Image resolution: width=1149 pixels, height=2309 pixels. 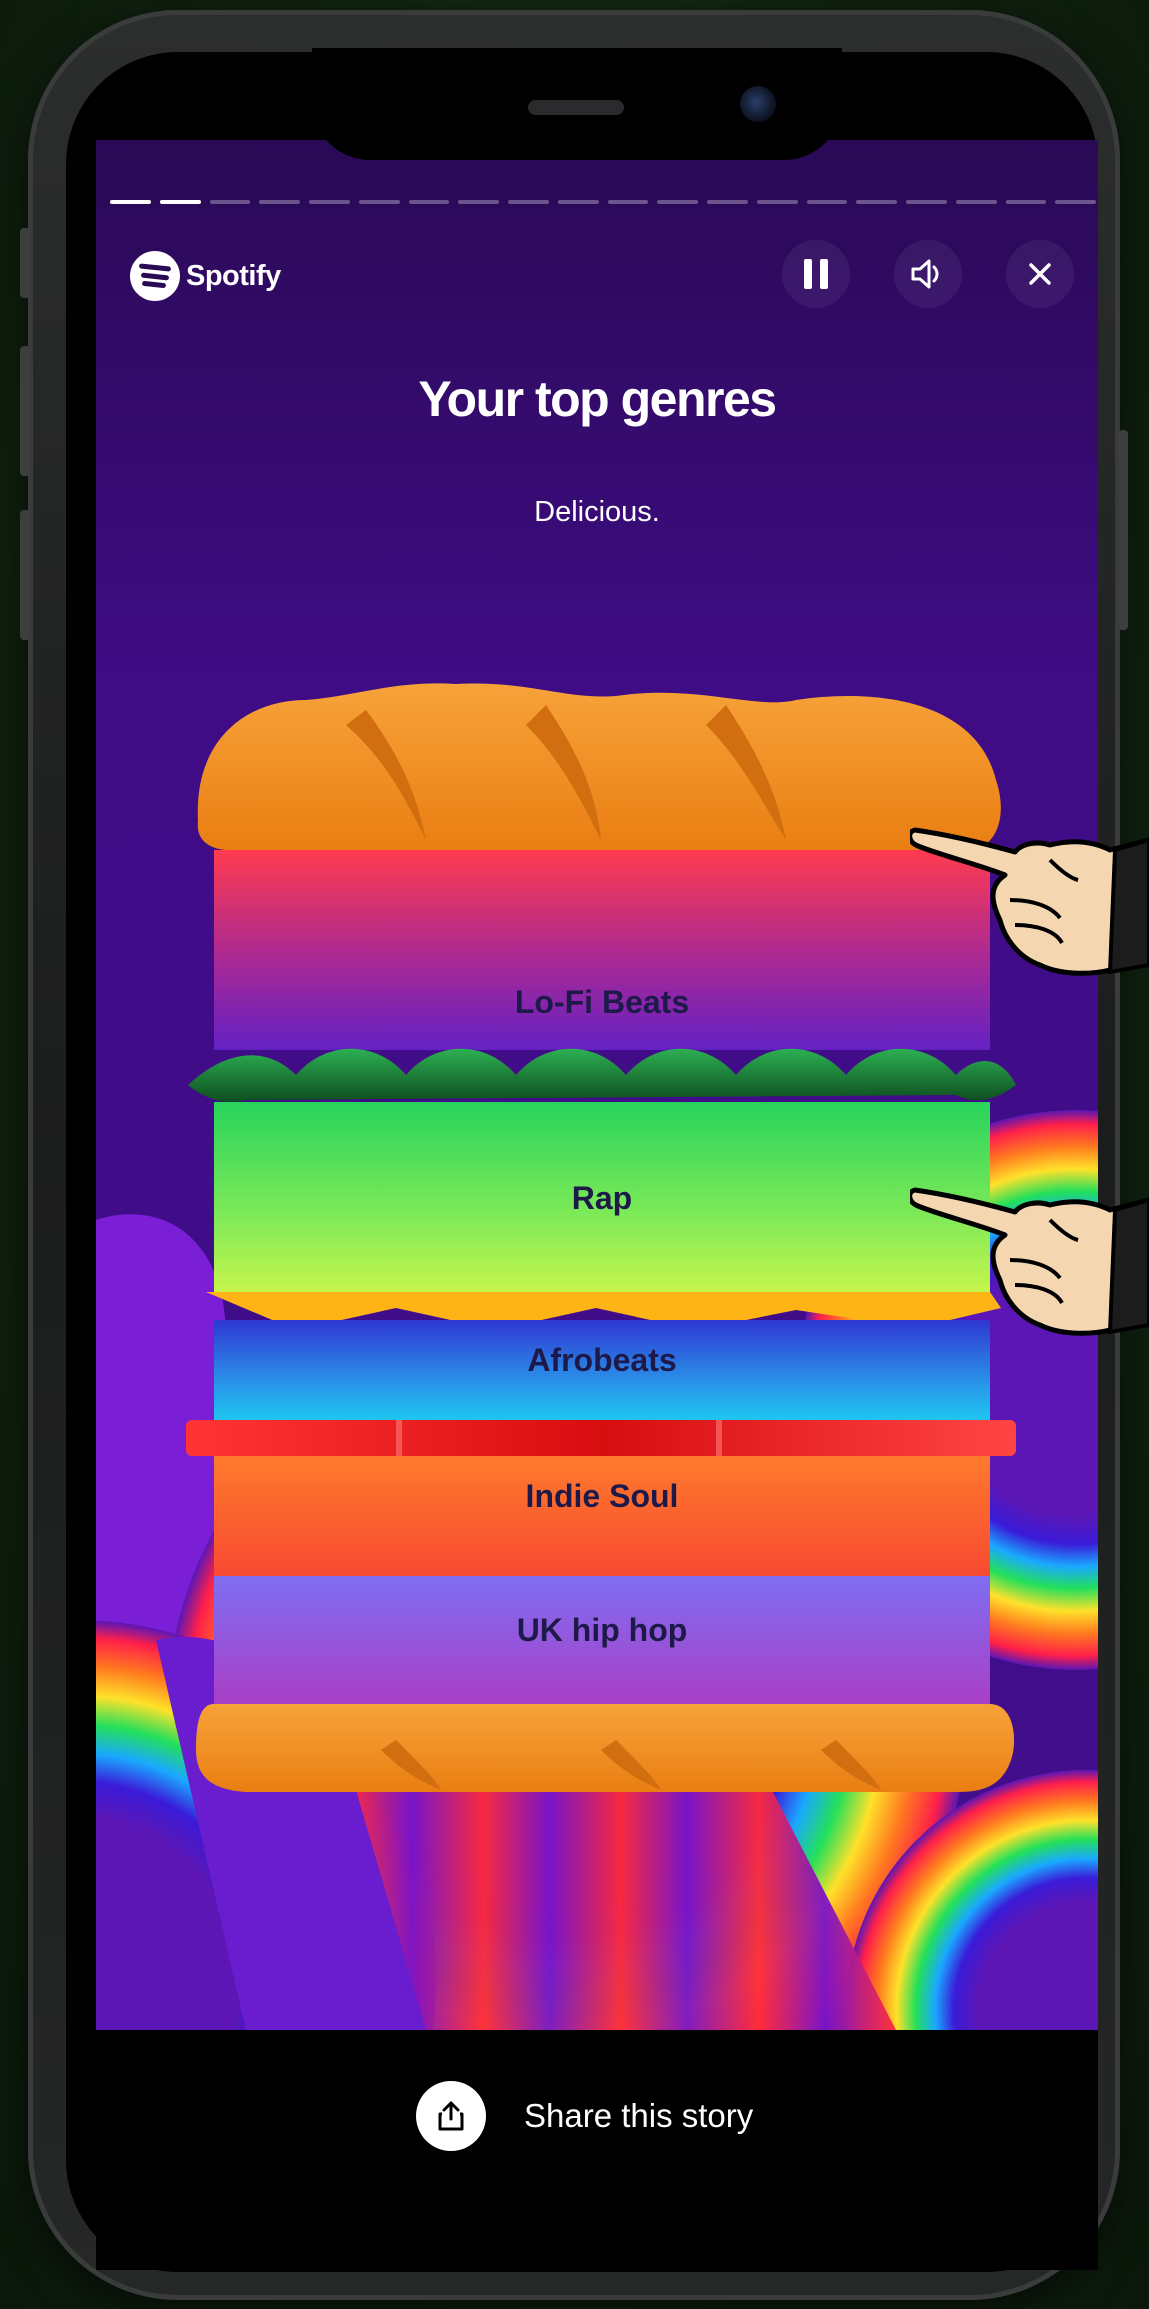 I want to click on share-label: Share this story, so click(x=639, y=2115).